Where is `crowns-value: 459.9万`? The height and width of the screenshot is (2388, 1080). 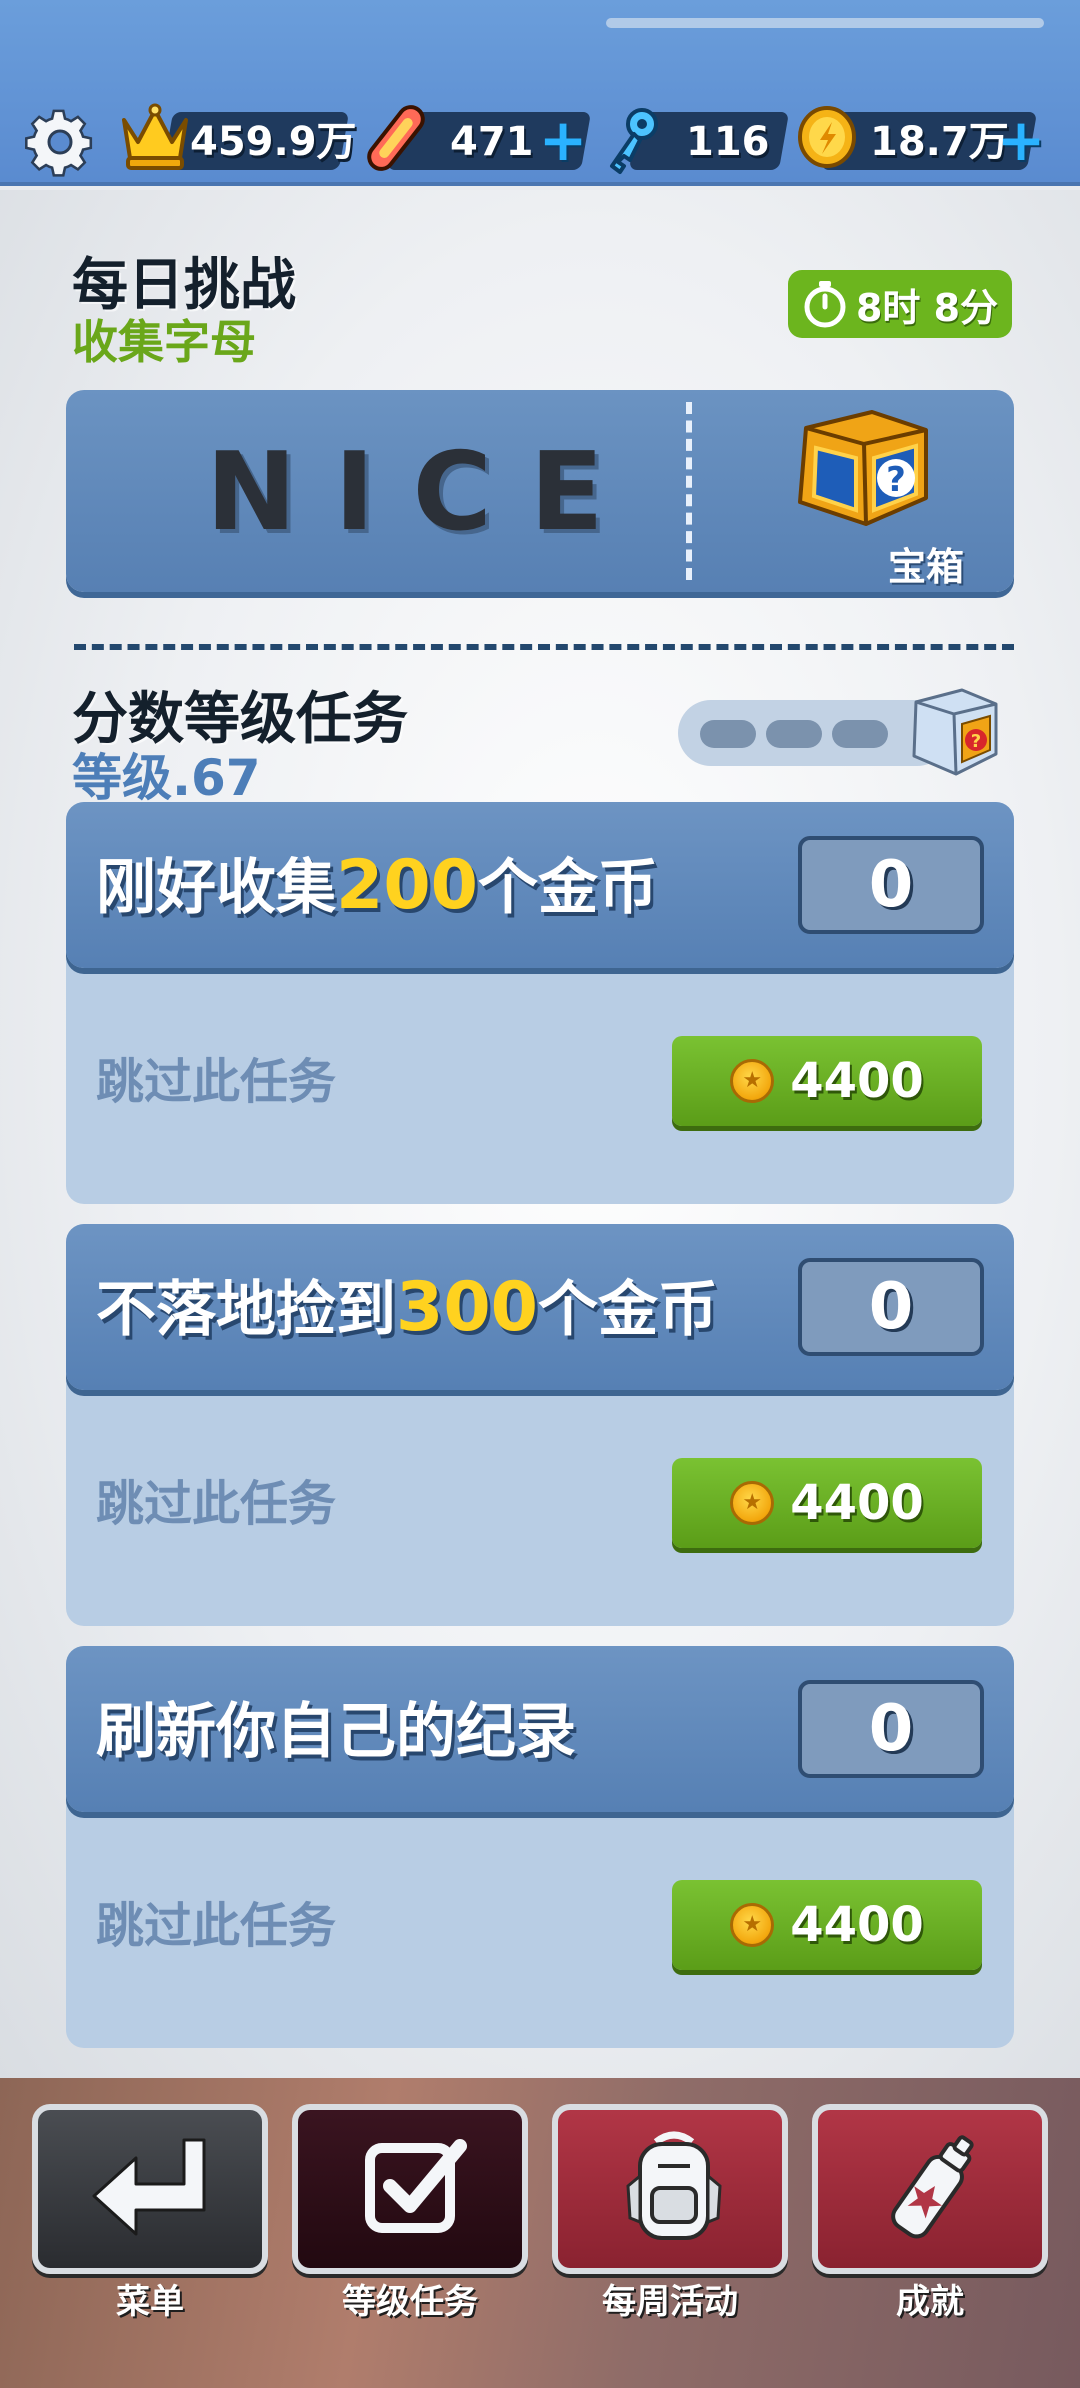
crowns-value: 459.9万 is located at coordinates (273, 142).